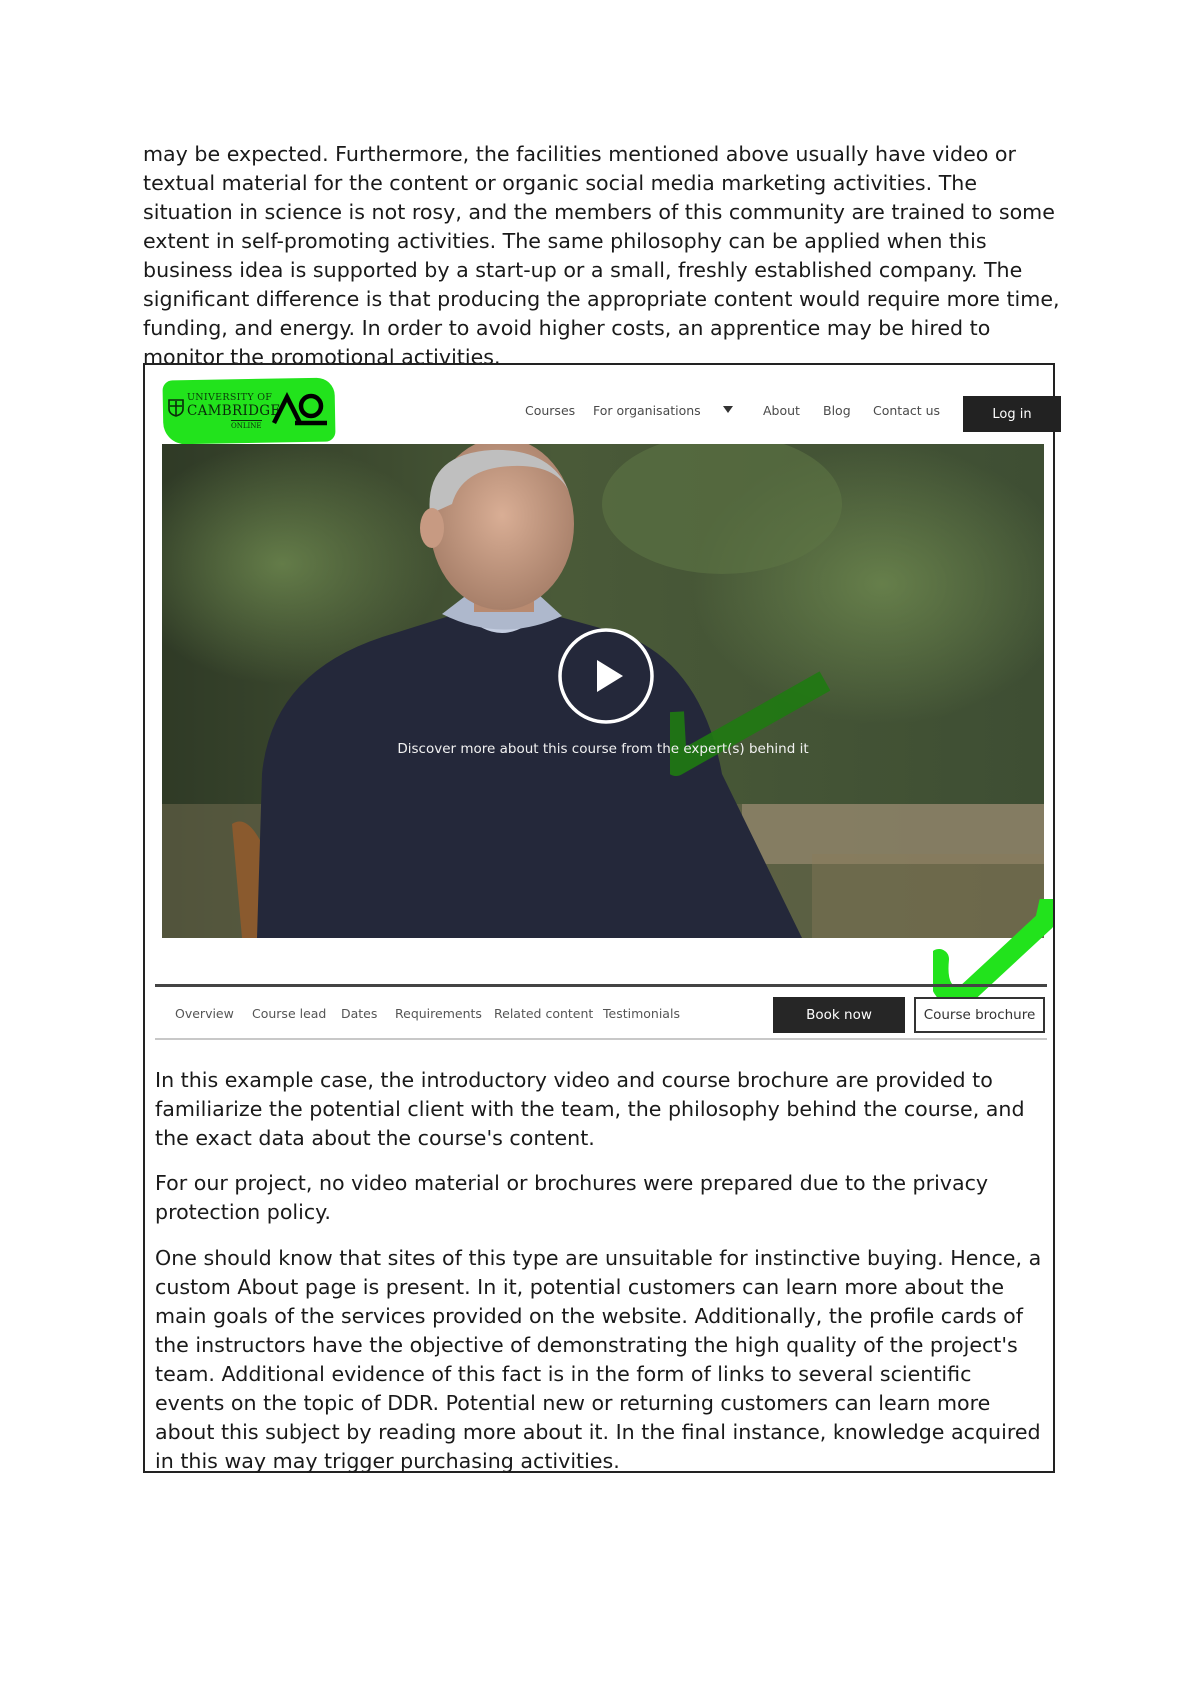 Image resolution: width=1190 pixels, height=1683 pixels. What do you see at coordinates (234, 411) in the screenshot?
I see `logo-text-cambridge: CAMBRIDGE` at bounding box center [234, 411].